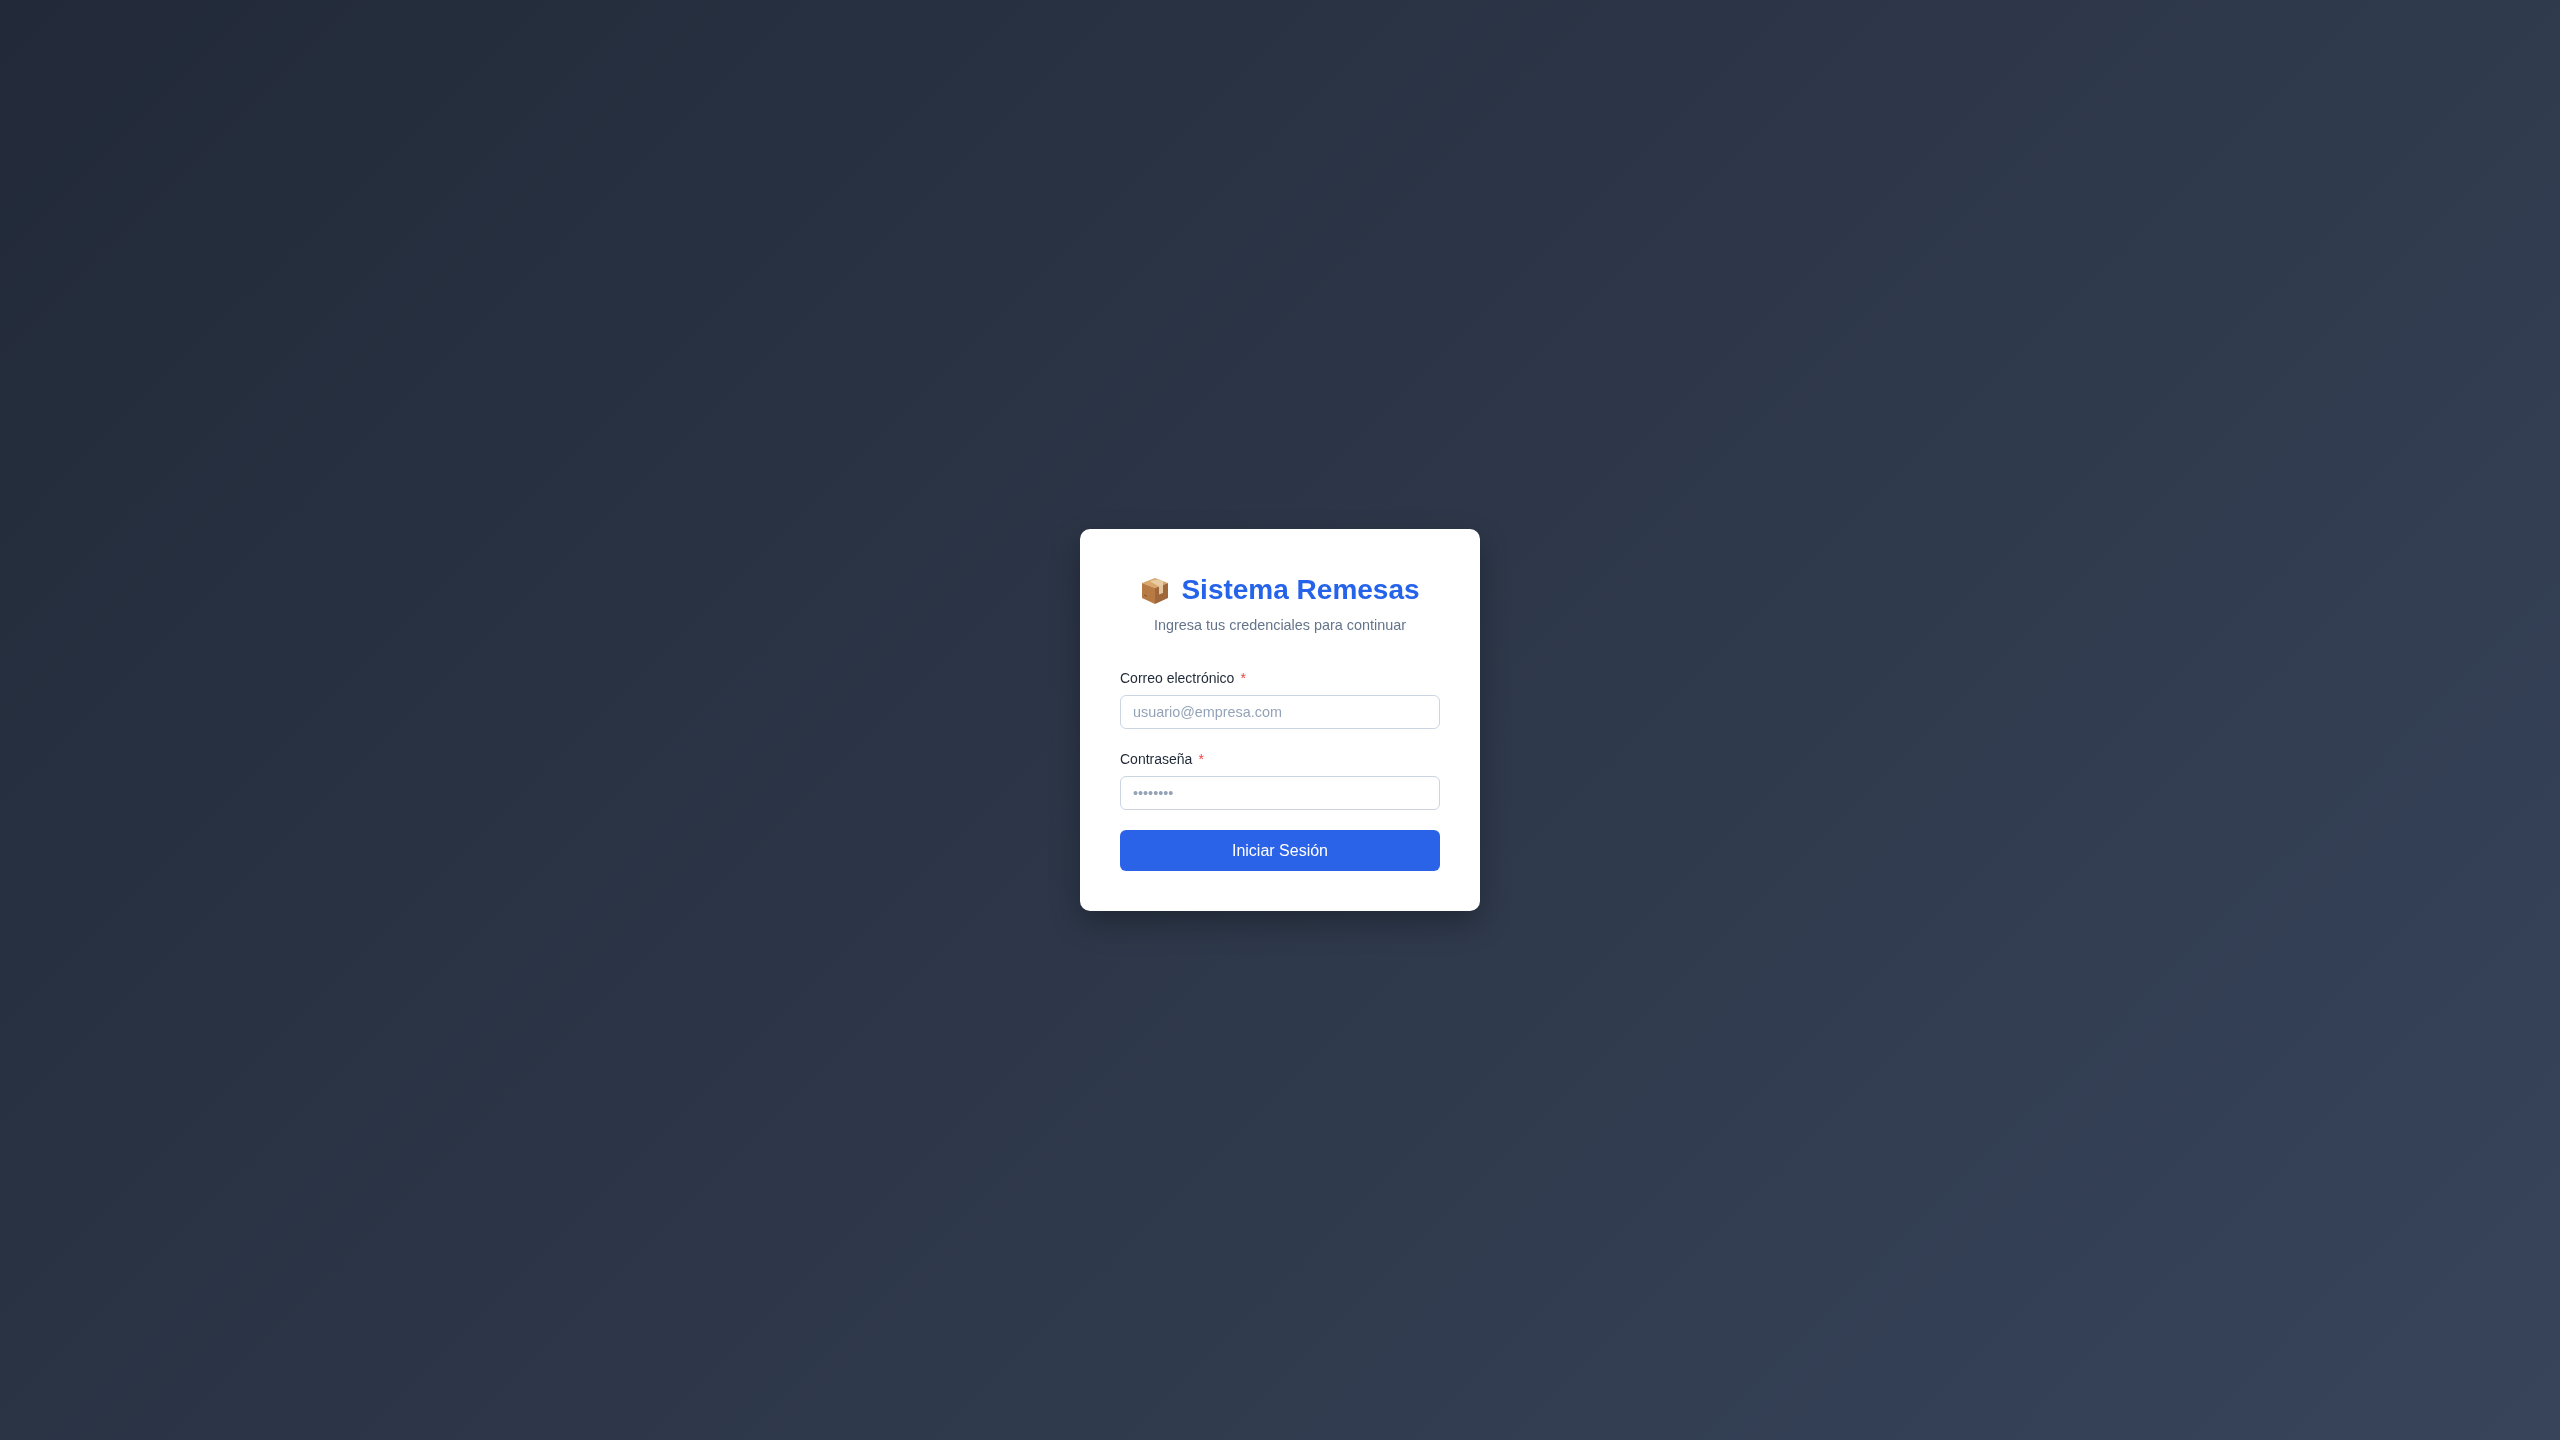  I want to click on field-label: Correo electrónico, so click(1177, 678).